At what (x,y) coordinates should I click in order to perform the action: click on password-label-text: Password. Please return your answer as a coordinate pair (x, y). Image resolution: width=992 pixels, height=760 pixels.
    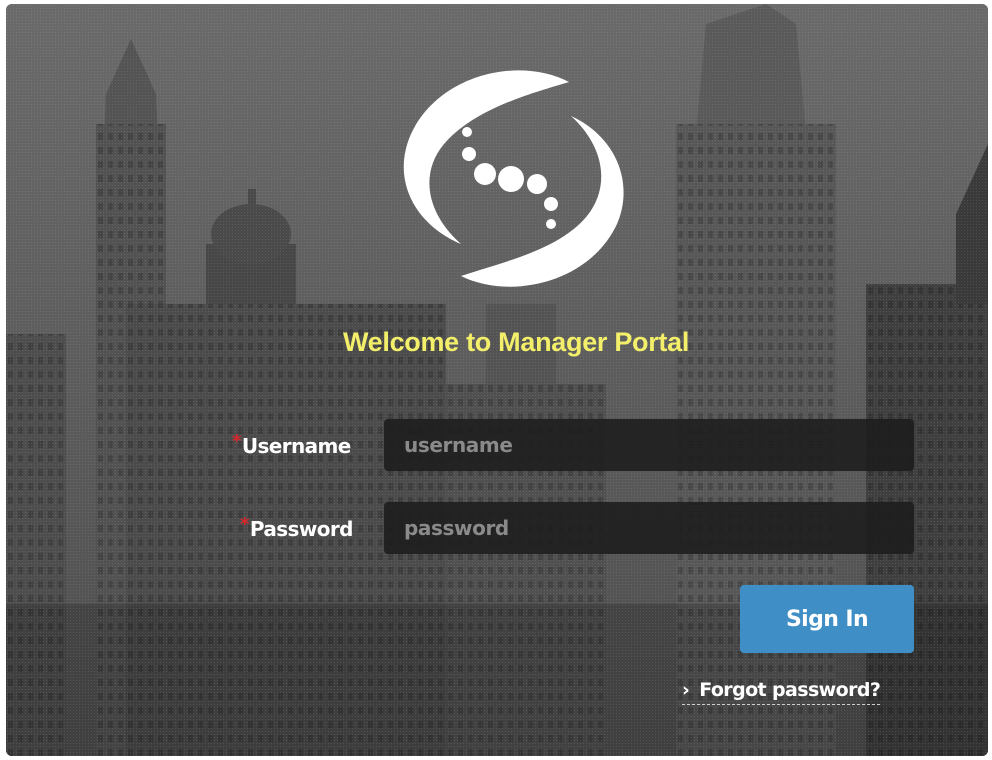
    Looking at the image, I should click on (301, 529).